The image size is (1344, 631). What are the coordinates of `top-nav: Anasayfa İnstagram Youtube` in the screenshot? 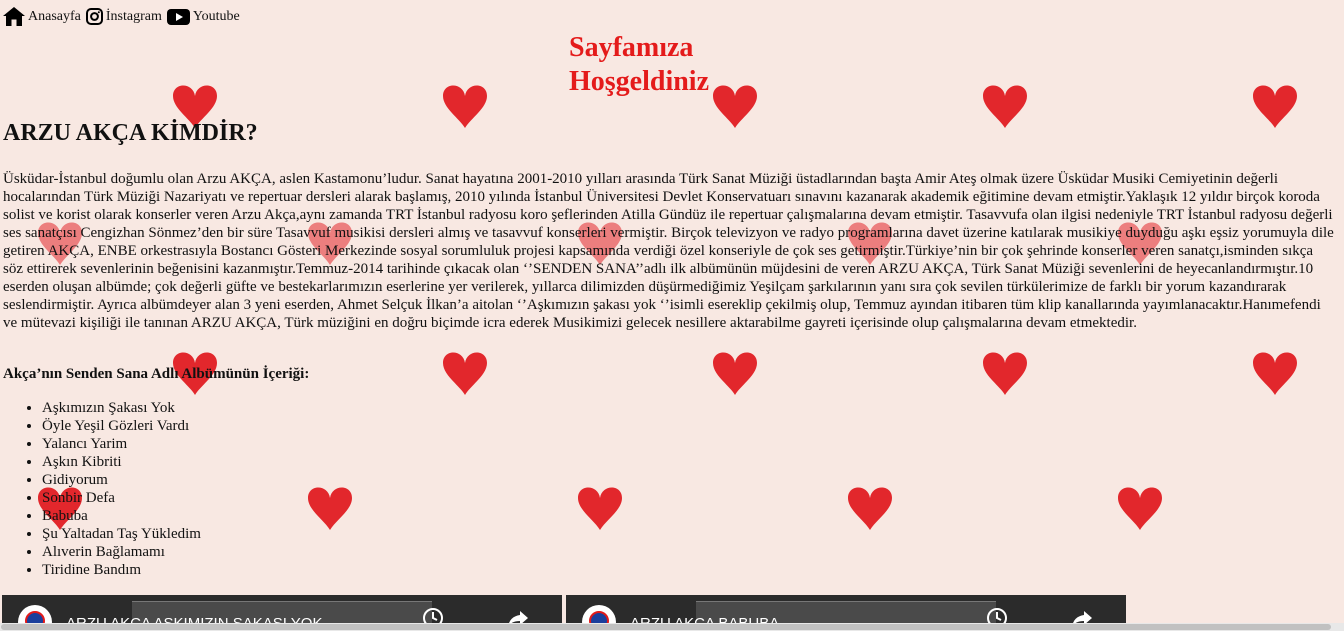 It's located at (124, 16).